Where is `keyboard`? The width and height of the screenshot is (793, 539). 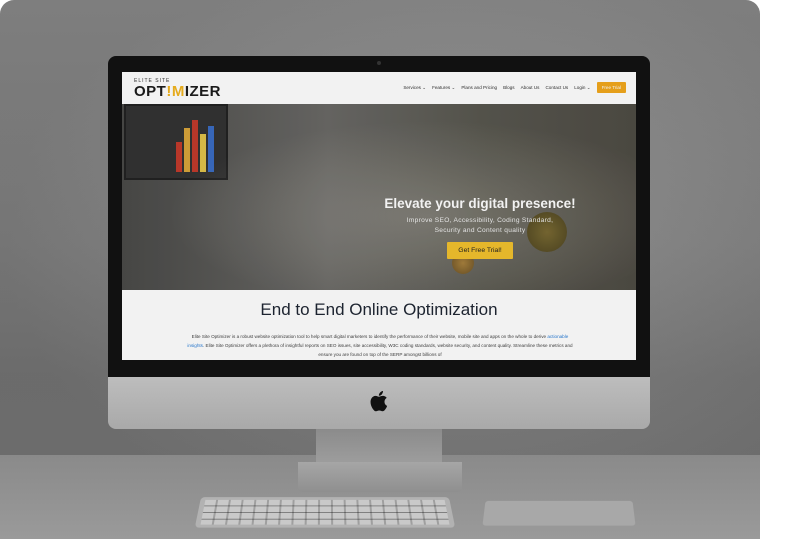
keyboard is located at coordinates (325, 512).